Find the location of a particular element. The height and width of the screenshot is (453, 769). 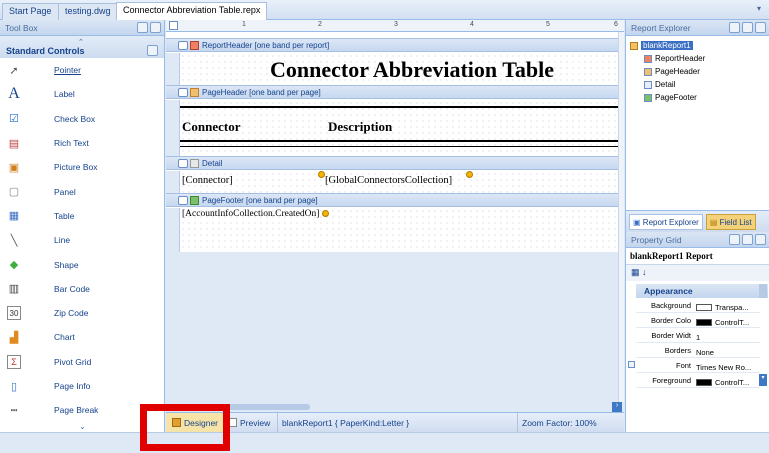

report-title-label: Connector Abbreviation Table is located at coordinates (412, 70).